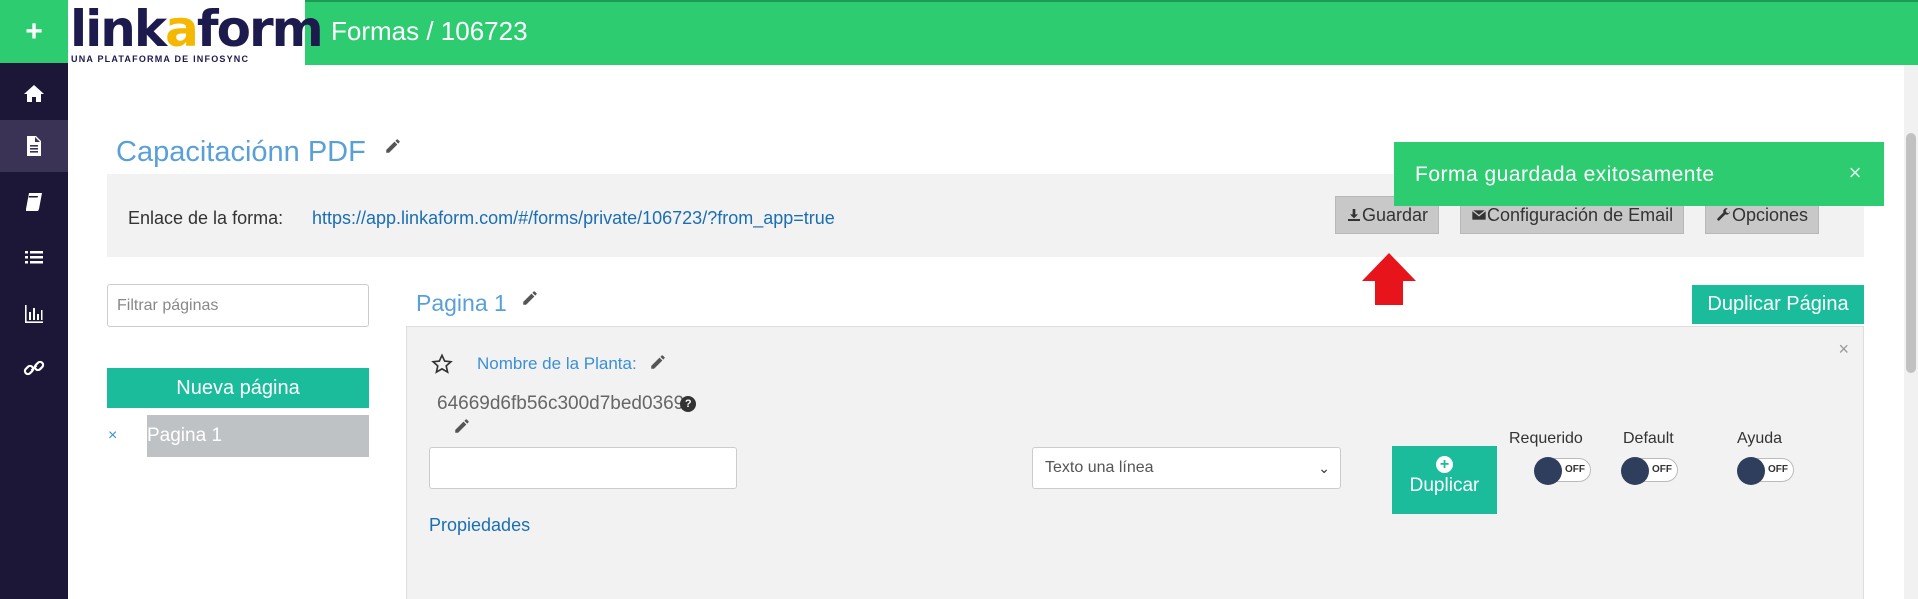  What do you see at coordinates (34, 31) in the screenshot?
I see `add-button: +` at bounding box center [34, 31].